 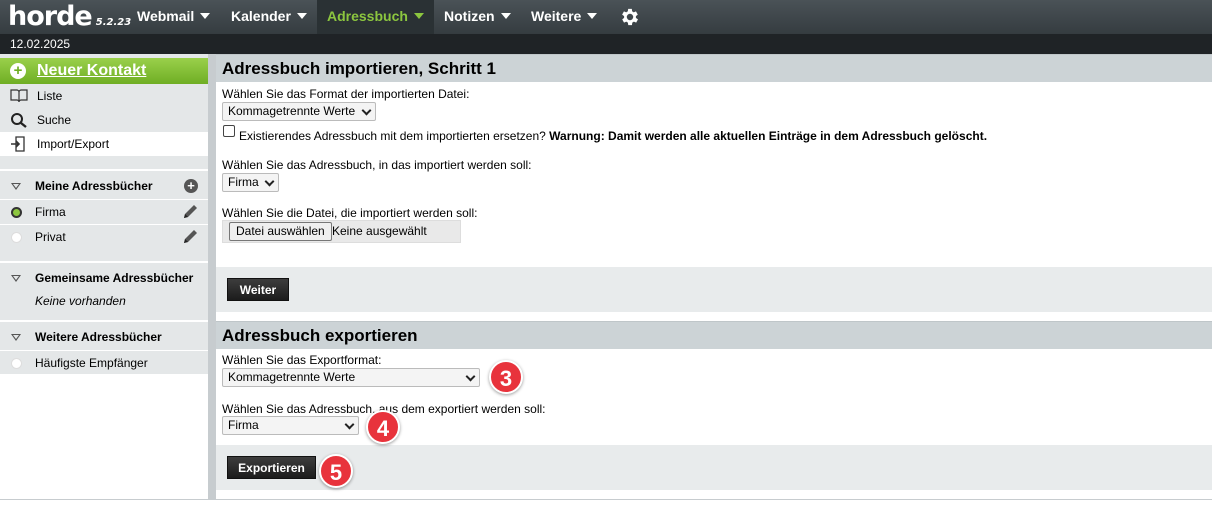 I want to click on import-book-select: Firma, so click(x=250, y=182).